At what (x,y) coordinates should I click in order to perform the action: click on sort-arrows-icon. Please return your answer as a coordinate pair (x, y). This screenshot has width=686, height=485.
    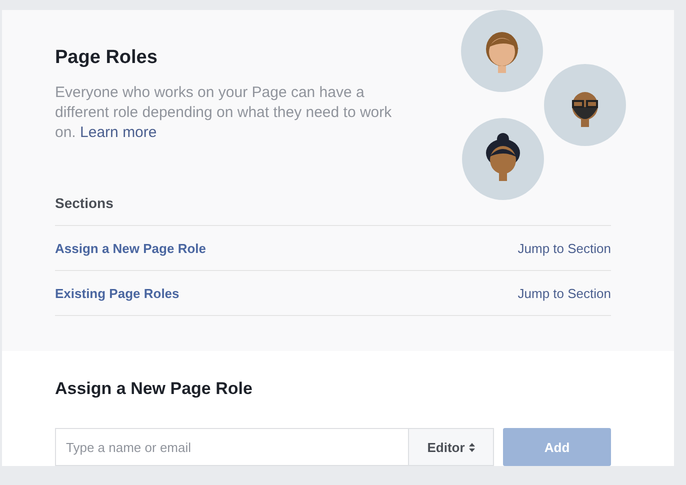
    Looking at the image, I should click on (471, 447).